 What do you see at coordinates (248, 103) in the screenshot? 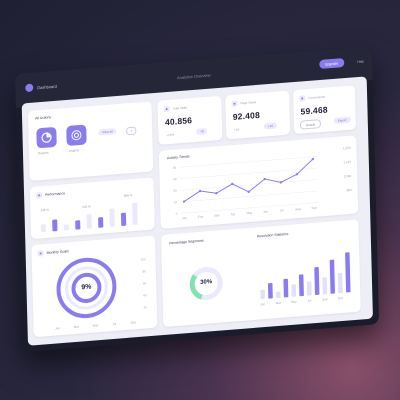
I see `views-label: Page Views` at bounding box center [248, 103].